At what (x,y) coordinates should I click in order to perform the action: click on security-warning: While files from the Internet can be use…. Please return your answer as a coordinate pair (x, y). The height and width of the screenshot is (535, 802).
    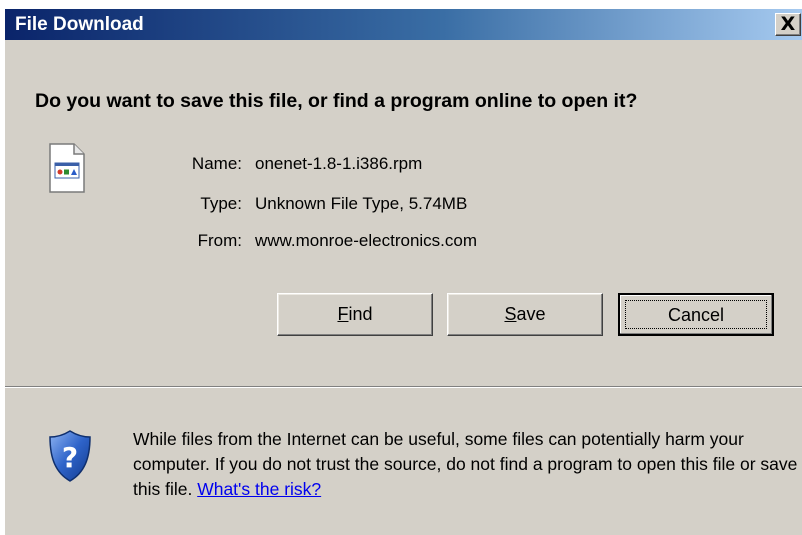
    Looking at the image, I should click on (467, 464).